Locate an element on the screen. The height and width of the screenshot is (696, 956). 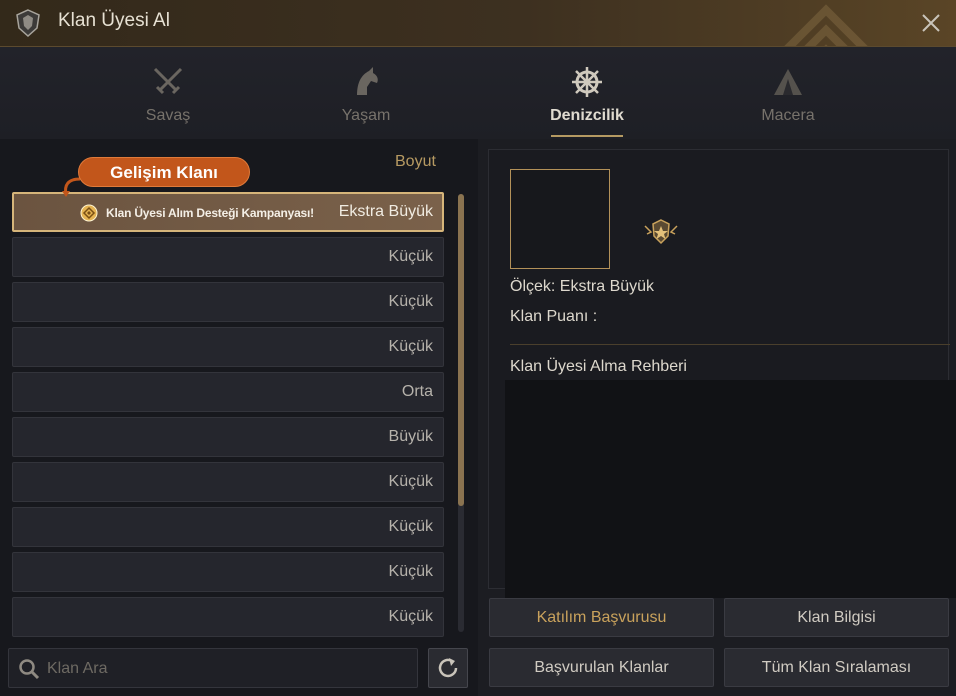
clan-scale: Ölçek: Ekstra Büyük is located at coordinates (582, 286).